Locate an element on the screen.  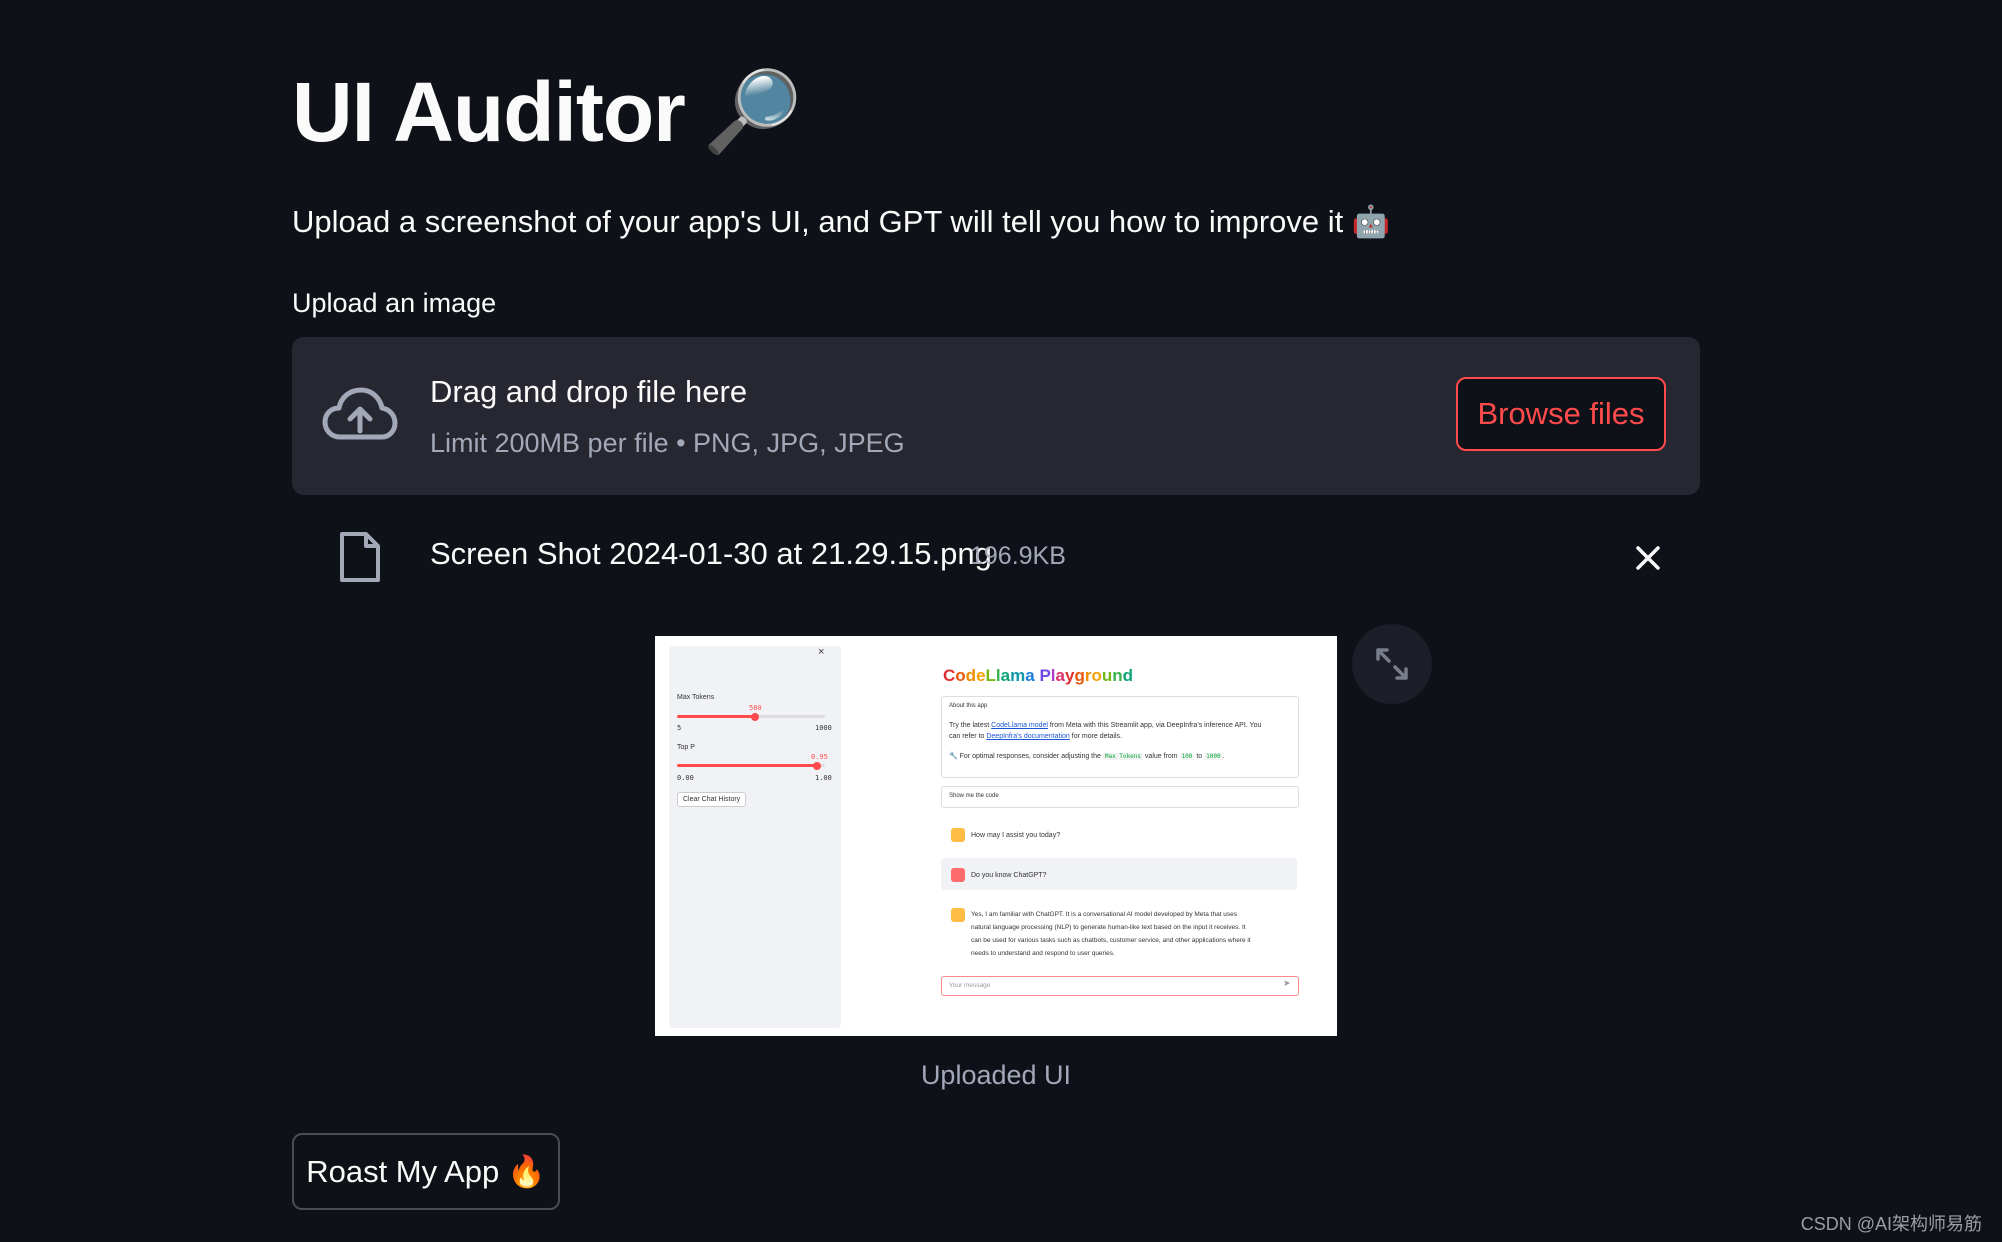
browse-files-button: Browse files is located at coordinates (1561, 414).